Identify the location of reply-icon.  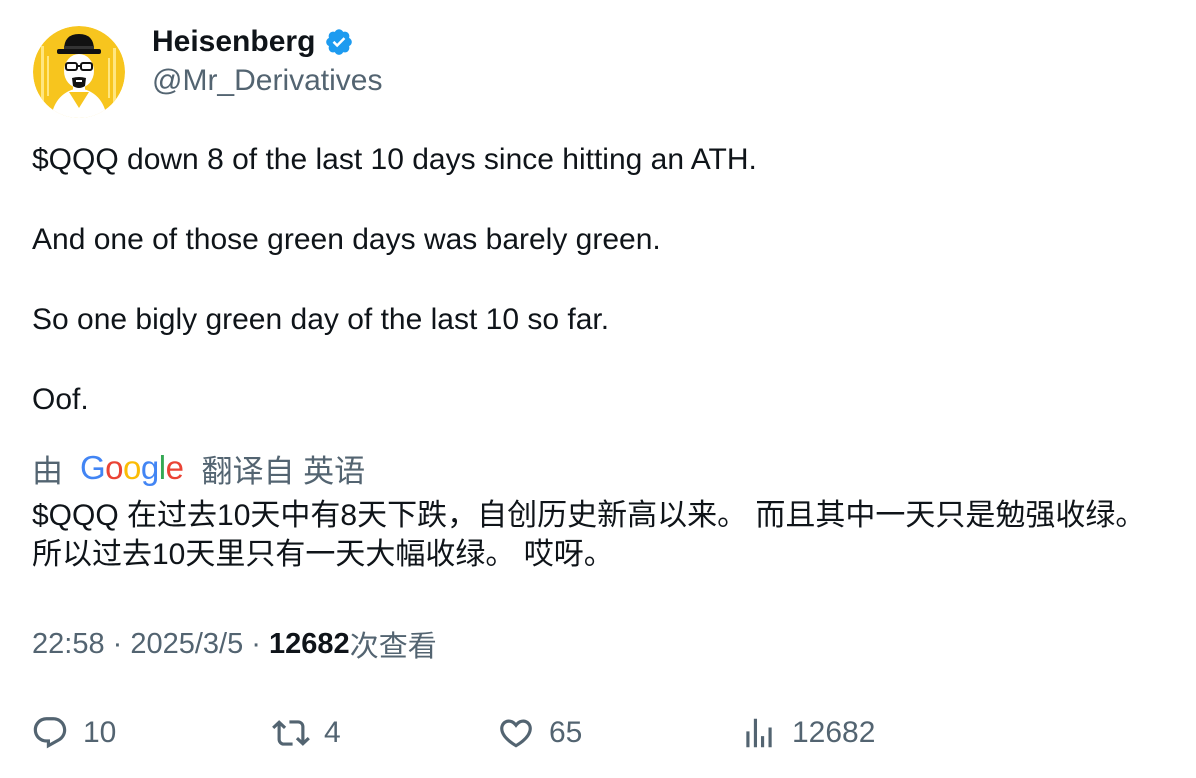
(50, 733).